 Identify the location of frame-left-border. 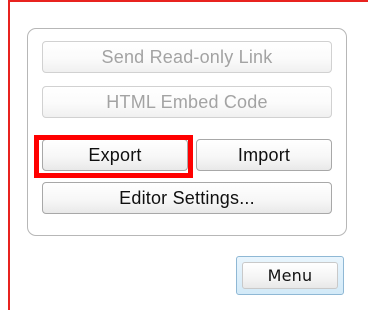
(9, 155).